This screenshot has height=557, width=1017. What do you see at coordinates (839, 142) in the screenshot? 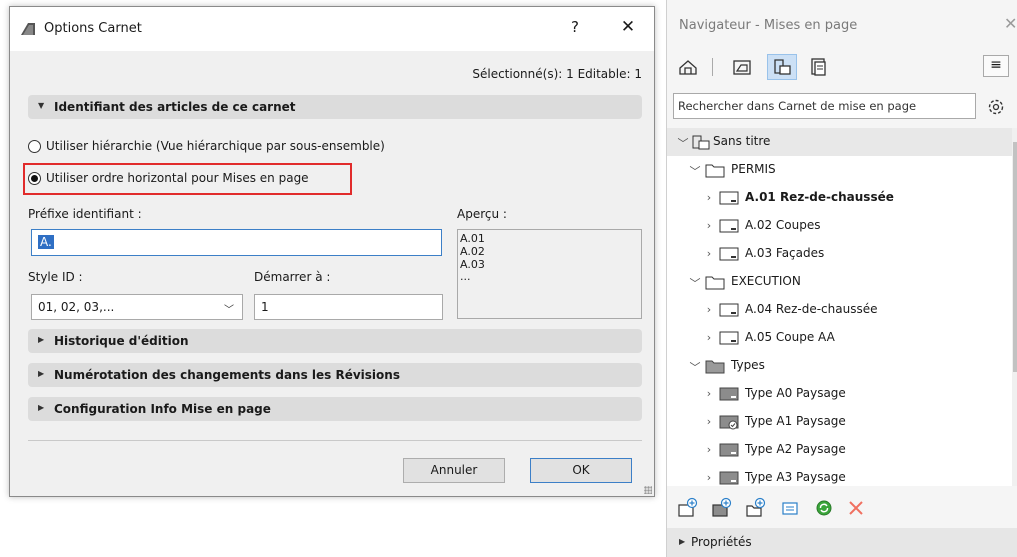
I see `tree-root: ﹀ Sans titre` at bounding box center [839, 142].